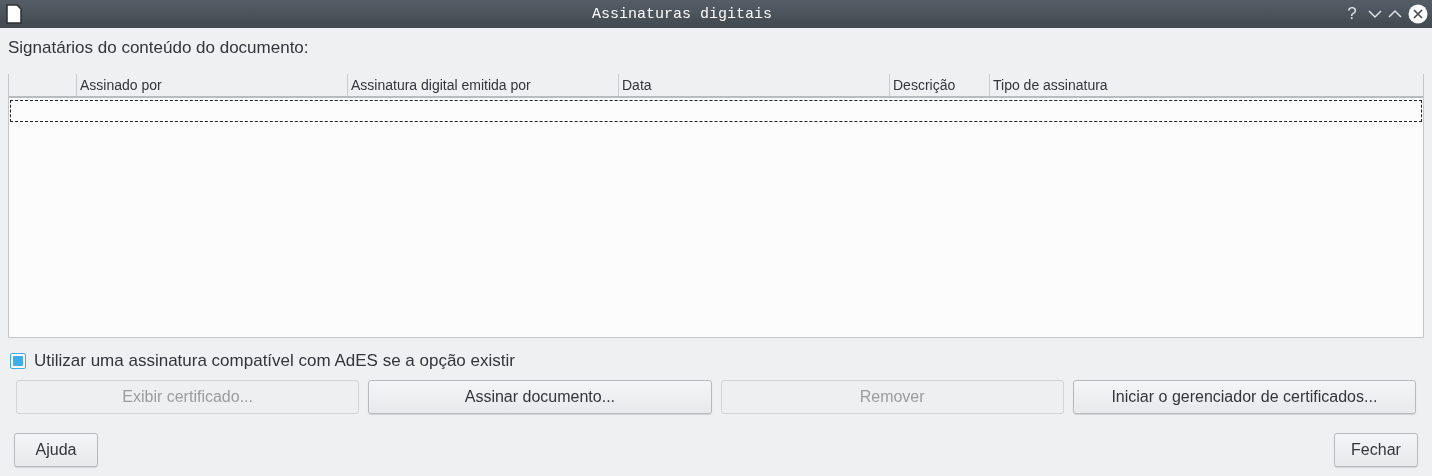 The image size is (1432, 476). I want to click on column-header: Assinado por, so click(211, 85).